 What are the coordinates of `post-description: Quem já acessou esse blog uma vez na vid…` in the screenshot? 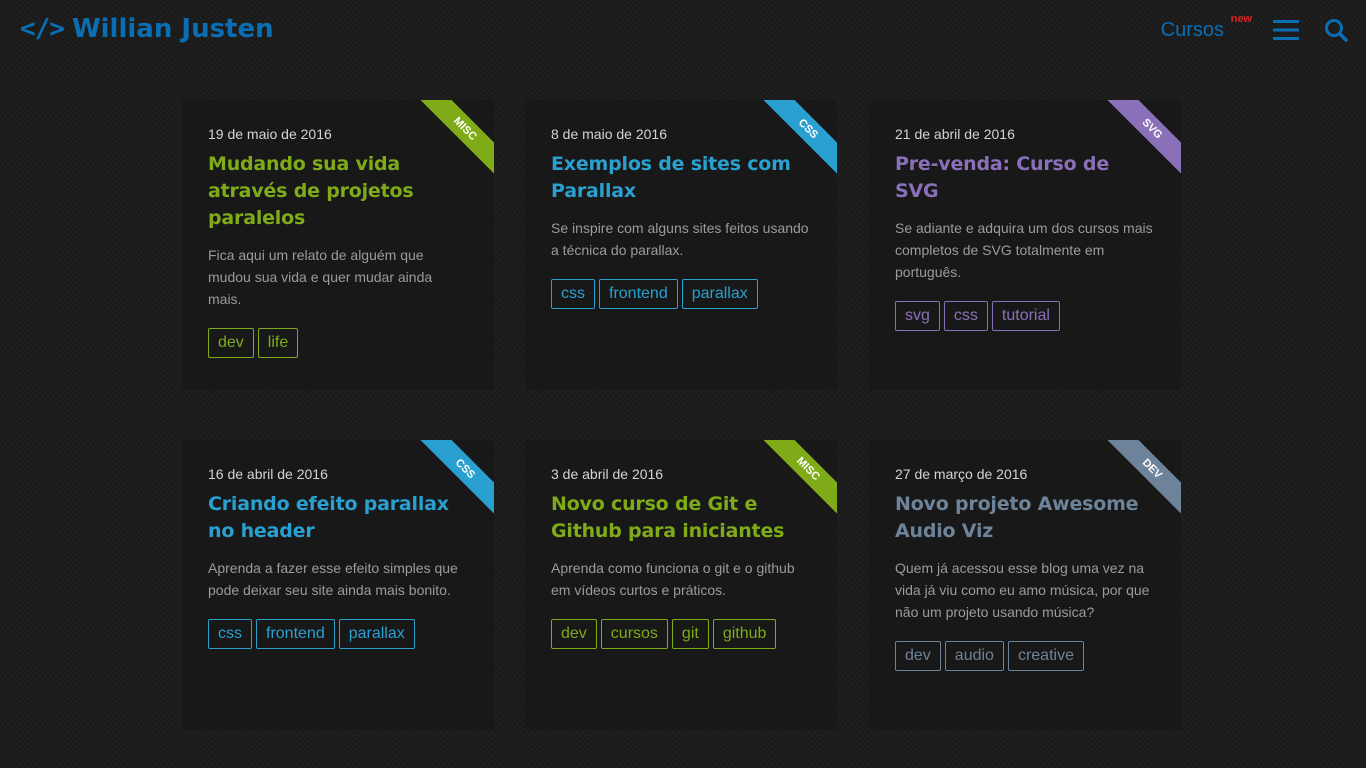 It's located at (1022, 590).